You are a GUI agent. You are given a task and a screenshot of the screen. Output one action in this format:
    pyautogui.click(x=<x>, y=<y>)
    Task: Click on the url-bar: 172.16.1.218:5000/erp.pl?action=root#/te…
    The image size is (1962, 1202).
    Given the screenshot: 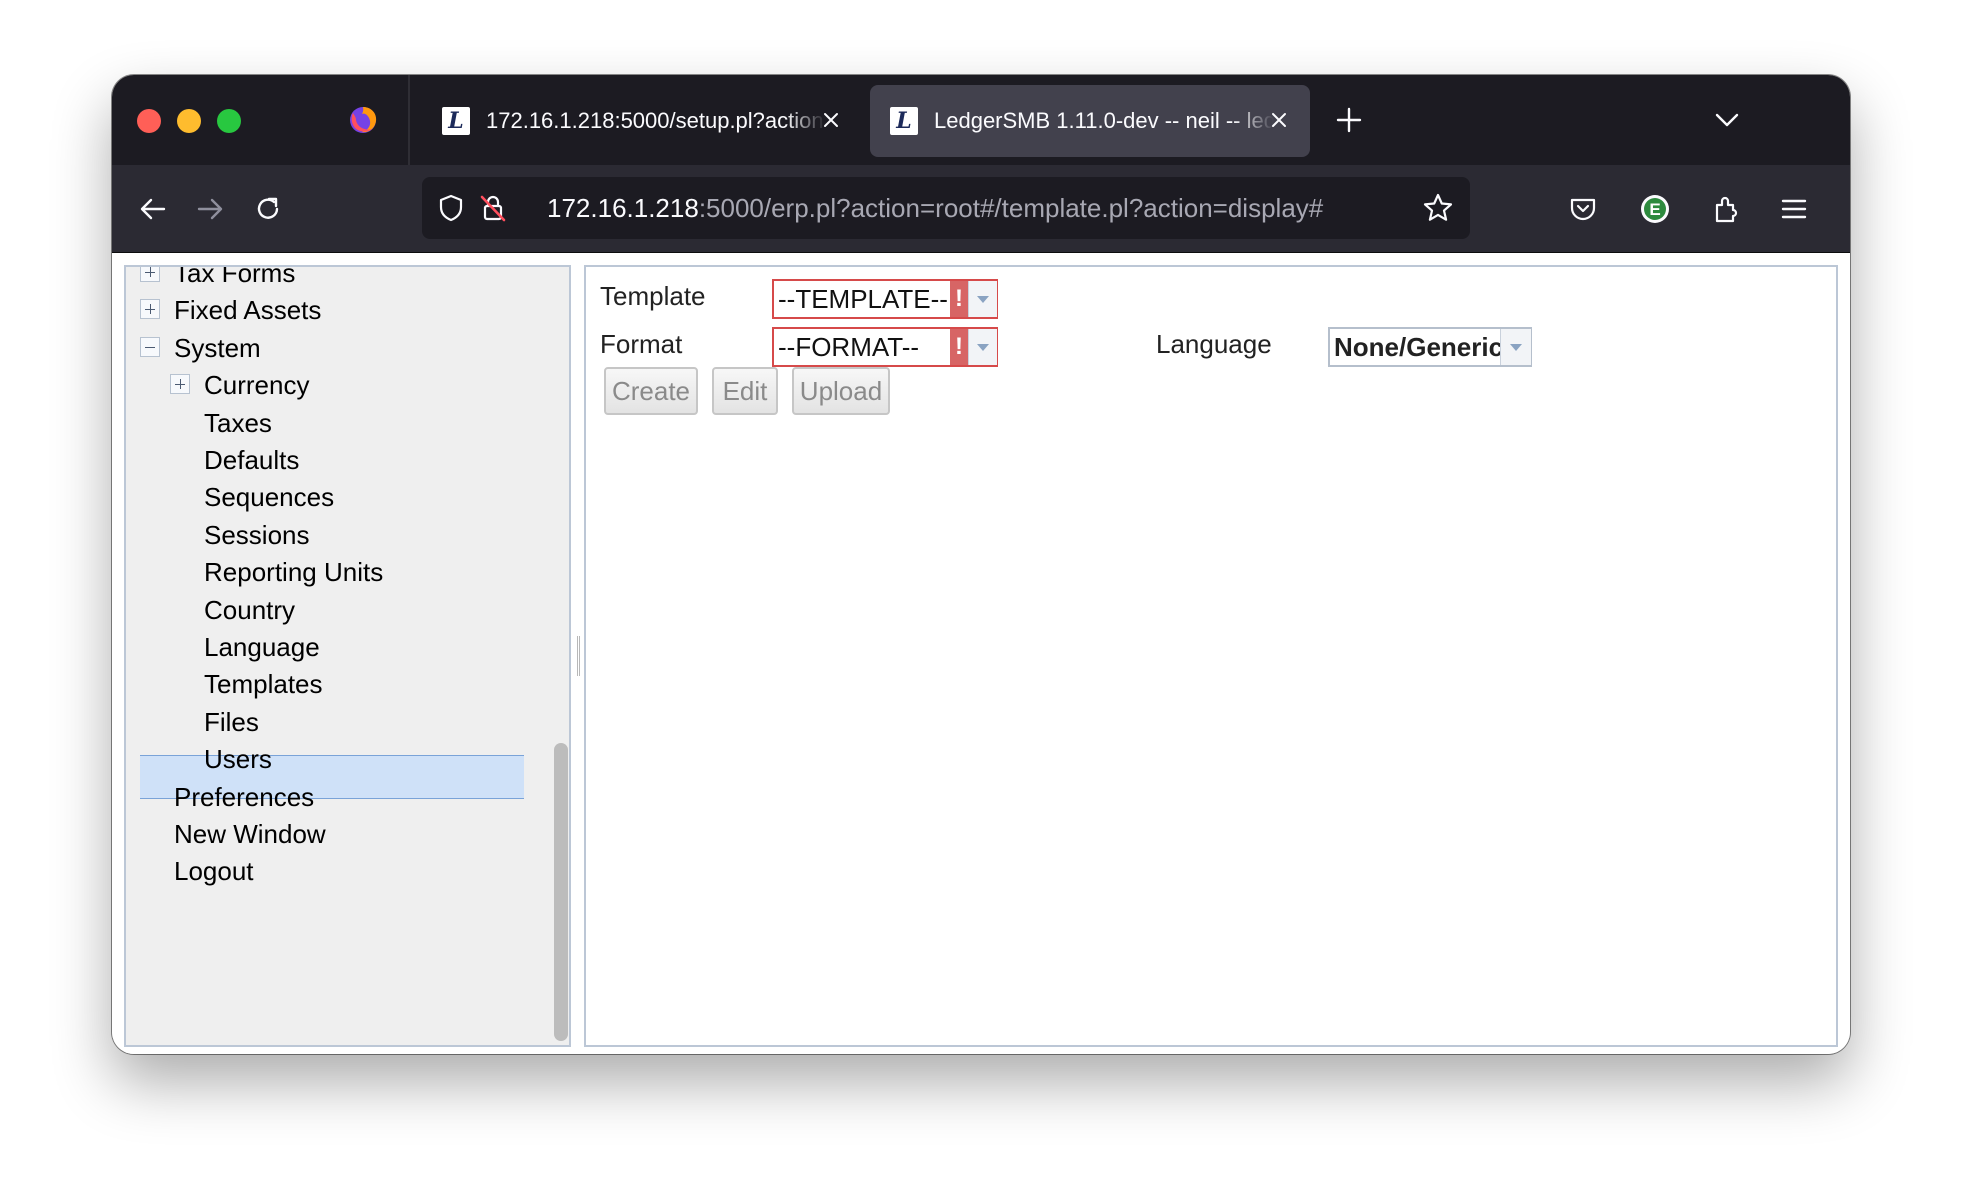 What is the action you would take?
    pyautogui.click(x=946, y=208)
    